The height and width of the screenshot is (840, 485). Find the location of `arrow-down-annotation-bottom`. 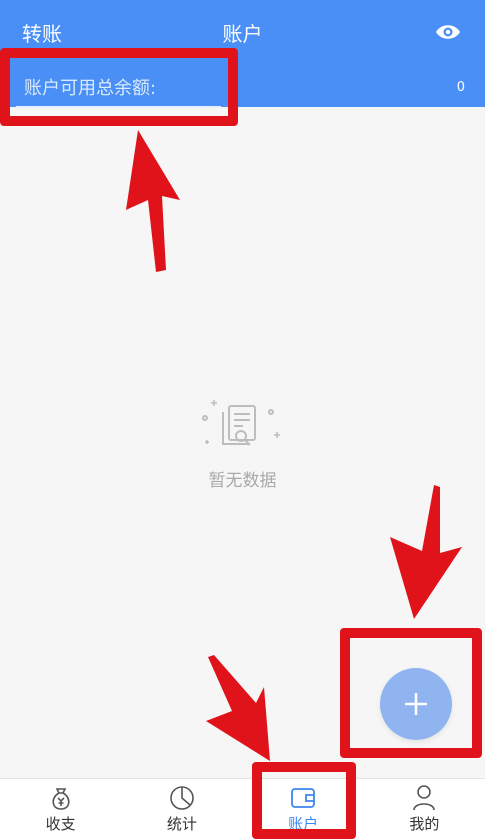

arrow-down-annotation-bottom is located at coordinates (238, 708).